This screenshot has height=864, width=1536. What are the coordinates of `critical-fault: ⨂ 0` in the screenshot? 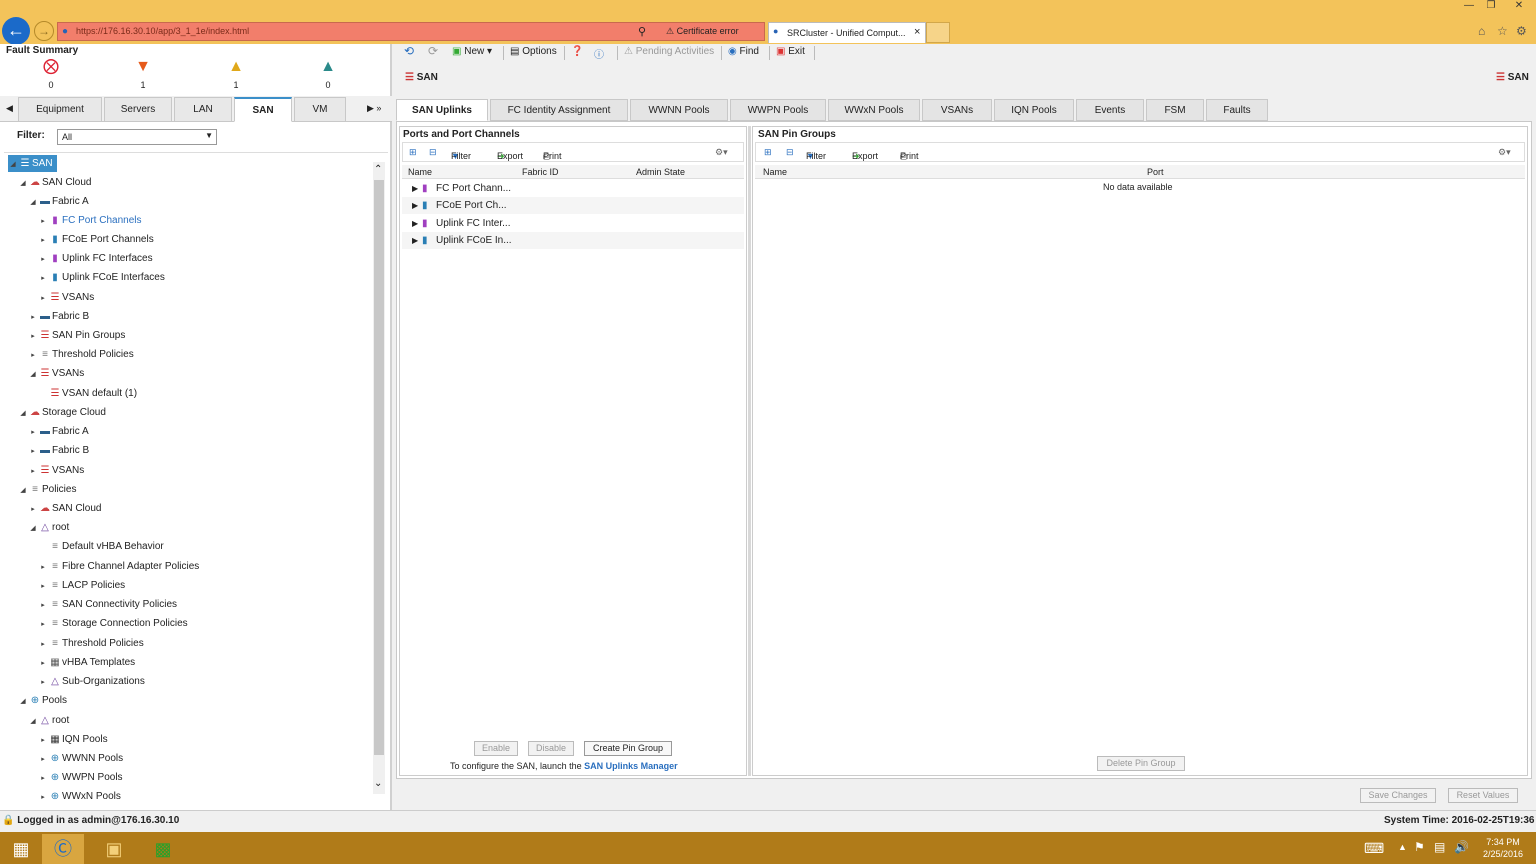 It's located at (51, 74).